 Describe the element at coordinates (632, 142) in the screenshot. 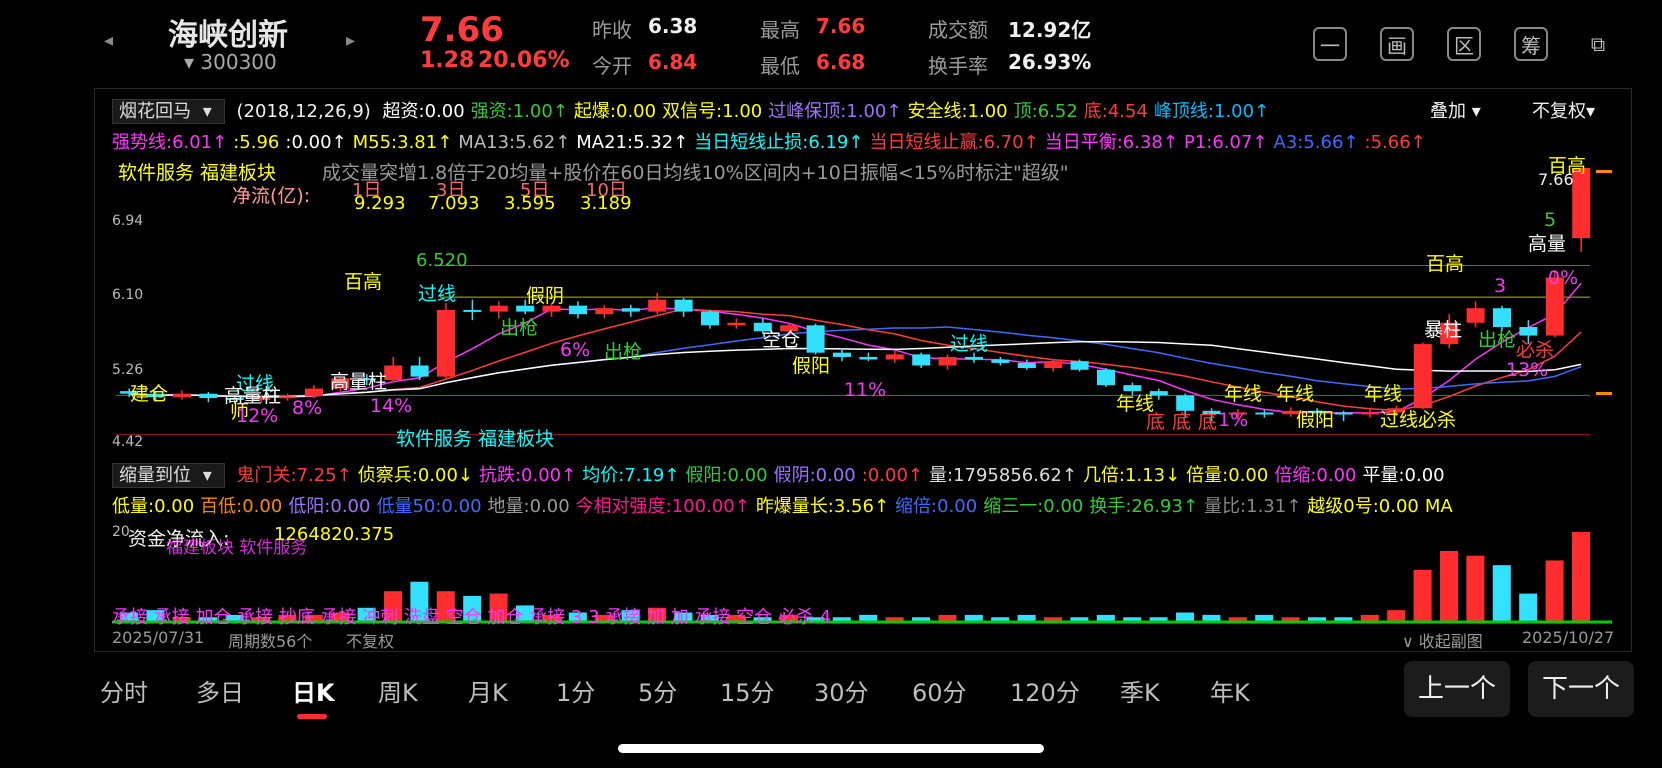

I see `main-row2-value-5: MA21:5.32↑` at that location.